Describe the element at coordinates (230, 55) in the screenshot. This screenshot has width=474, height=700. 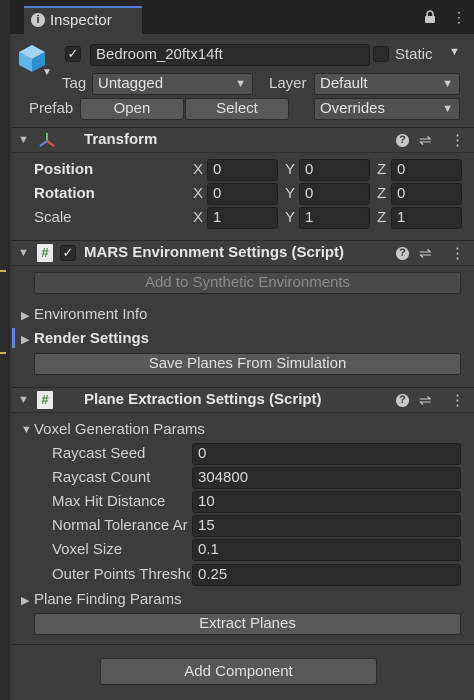
I see `object-name-field: Bedroom_20ftx14ft` at that location.